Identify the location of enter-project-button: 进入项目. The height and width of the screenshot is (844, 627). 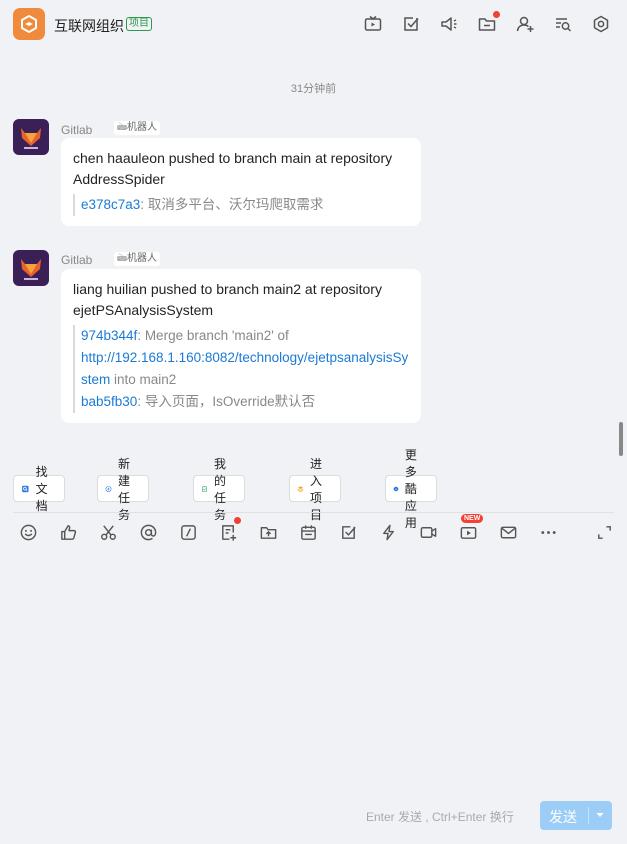
(315, 489).